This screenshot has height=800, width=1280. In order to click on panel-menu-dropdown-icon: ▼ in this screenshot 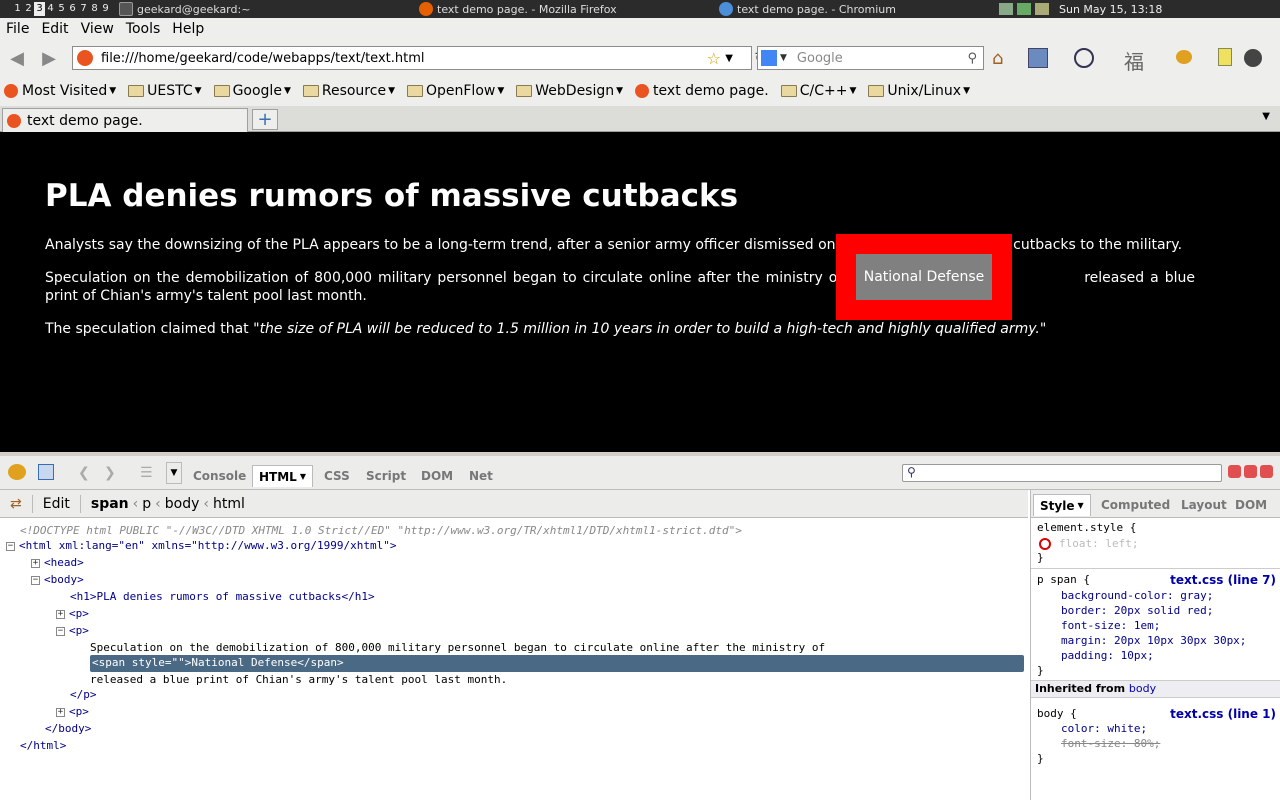, I will do `click(174, 473)`.